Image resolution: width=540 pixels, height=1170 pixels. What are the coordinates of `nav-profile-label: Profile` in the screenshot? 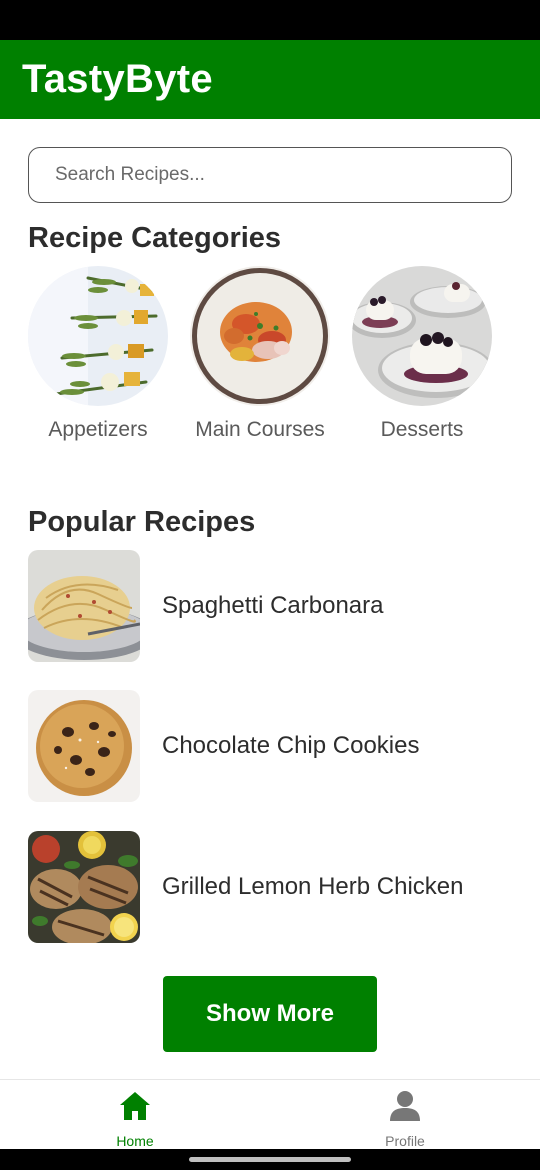 It's located at (405, 1141).